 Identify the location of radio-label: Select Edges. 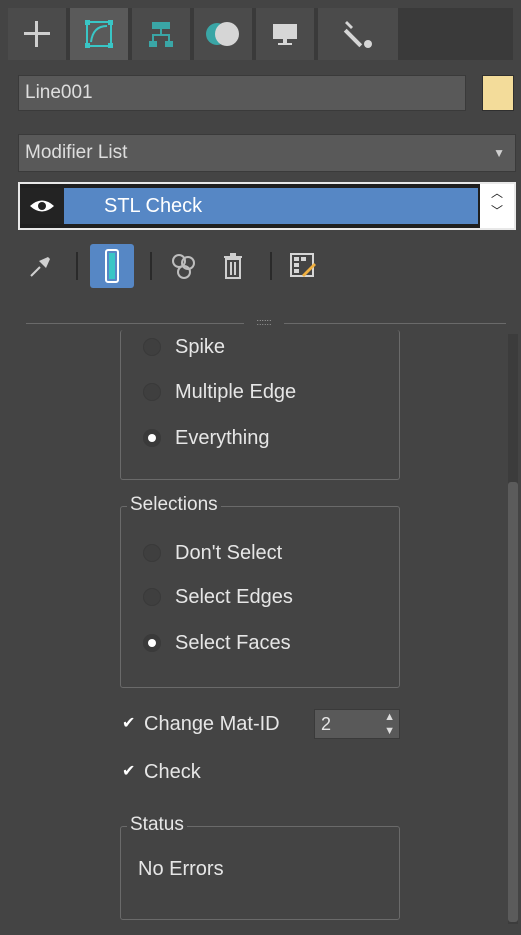
(234, 596).